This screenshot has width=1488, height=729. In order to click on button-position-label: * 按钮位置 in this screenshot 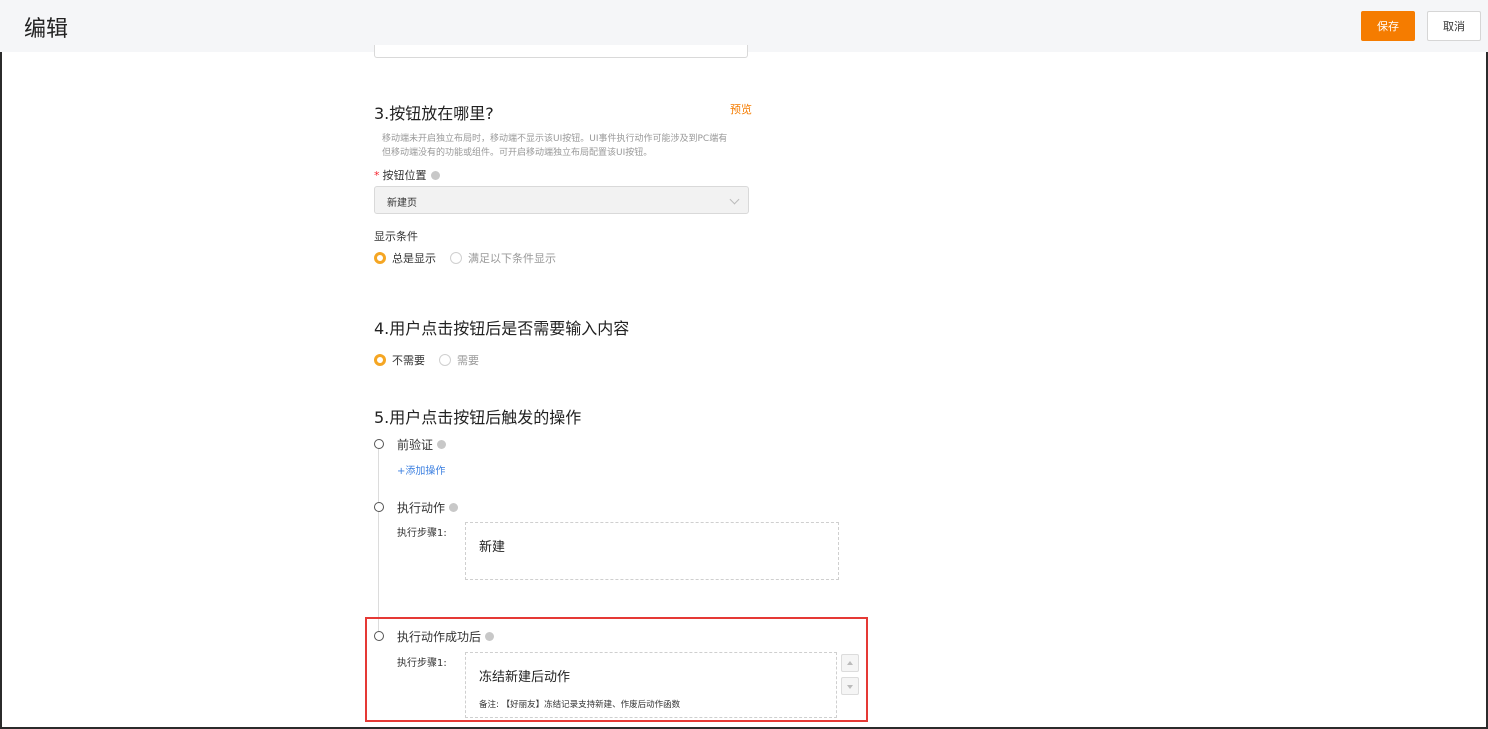, I will do `click(407, 175)`.